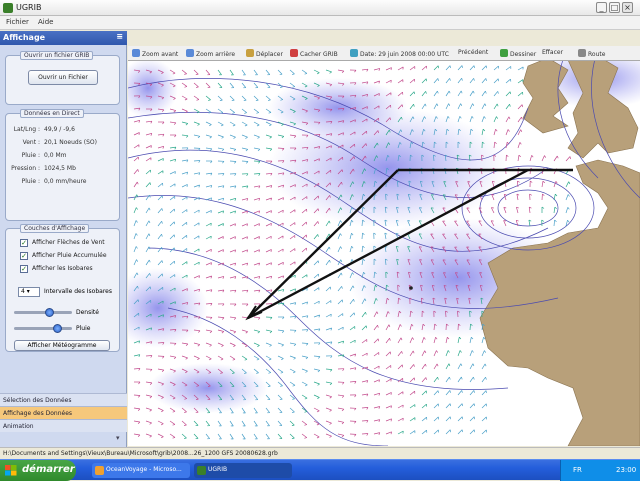 Image resolution: width=640 pixels, height=481 pixels. Describe the element at coordinates (45, 22) in the screenshot. I see `menu-aide: Aide` at that location.